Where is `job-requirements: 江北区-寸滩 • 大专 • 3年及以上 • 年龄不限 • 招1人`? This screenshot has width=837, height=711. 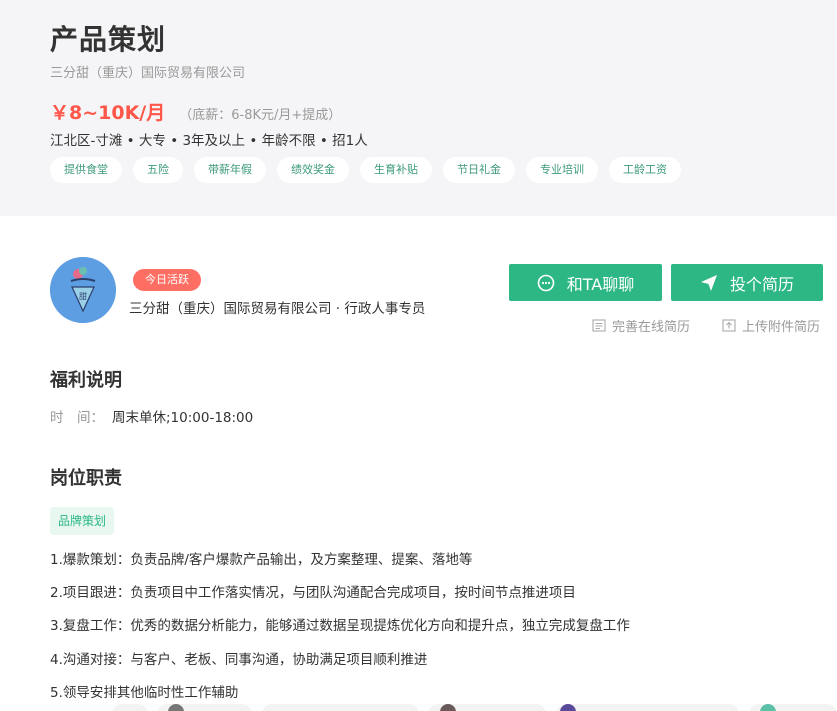 job-requirements: 江北区-寸滩 • 大专 • 3年及以上 • 年龄不限 • 招1人 is located at coordinates (209, 141).